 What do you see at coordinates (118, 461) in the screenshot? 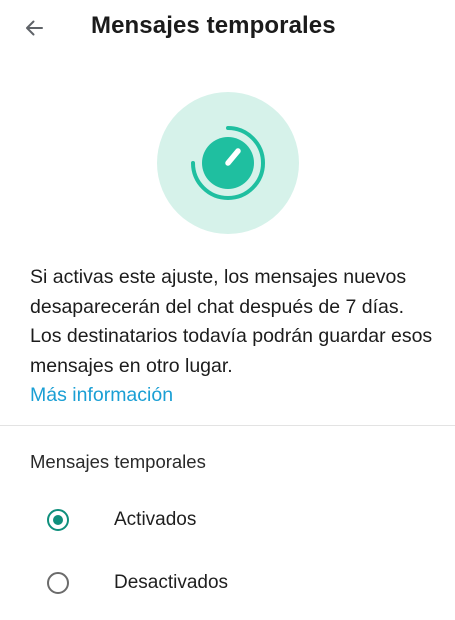
I see `section-label: Mensajes temporales` at bounding box center [118, 461].